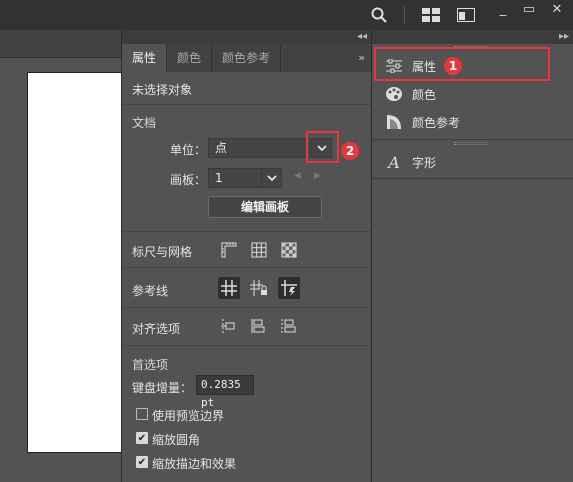  Describe the element at coordinates (259, 250) in the screenshot. I see `grid-icon` at that location.